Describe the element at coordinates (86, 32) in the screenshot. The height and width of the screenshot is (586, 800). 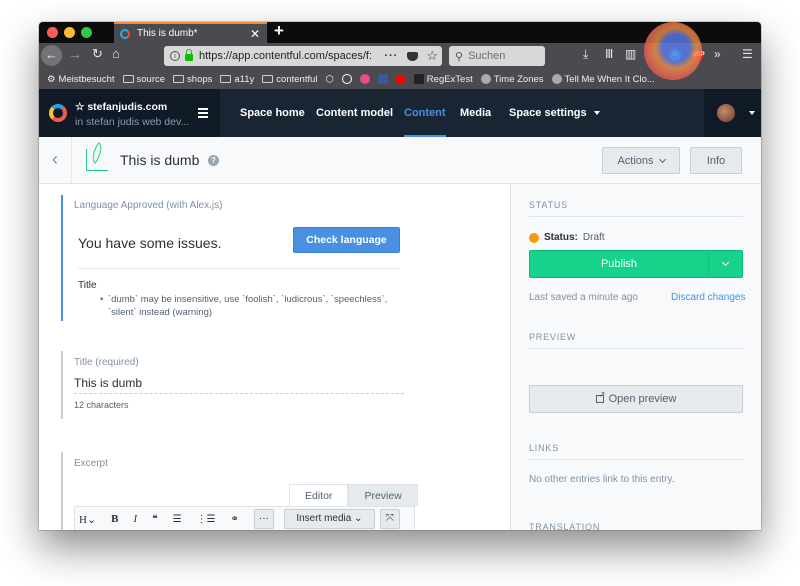
I see `maximize-window-button` at that location.